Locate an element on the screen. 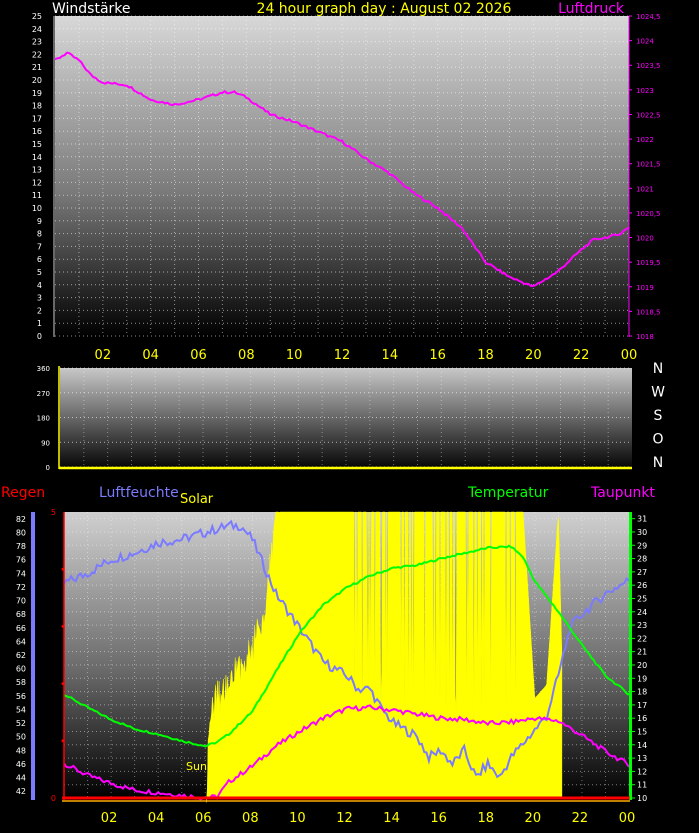  temperature-tick-label: 27 is located at coordinates (642, 572).